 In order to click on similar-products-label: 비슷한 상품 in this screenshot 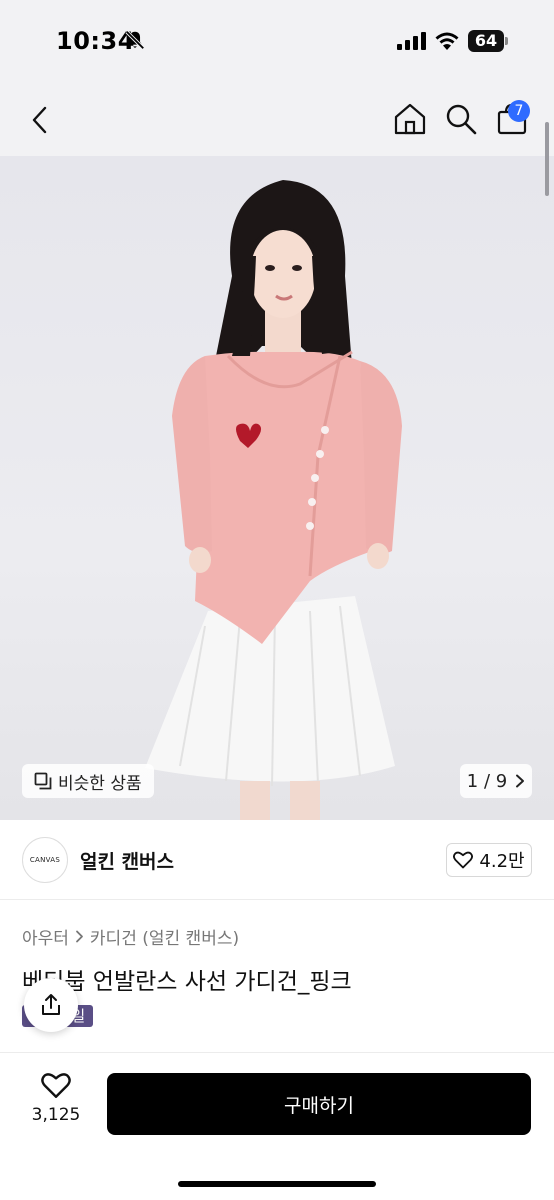, I will do `click(100, 783)`.